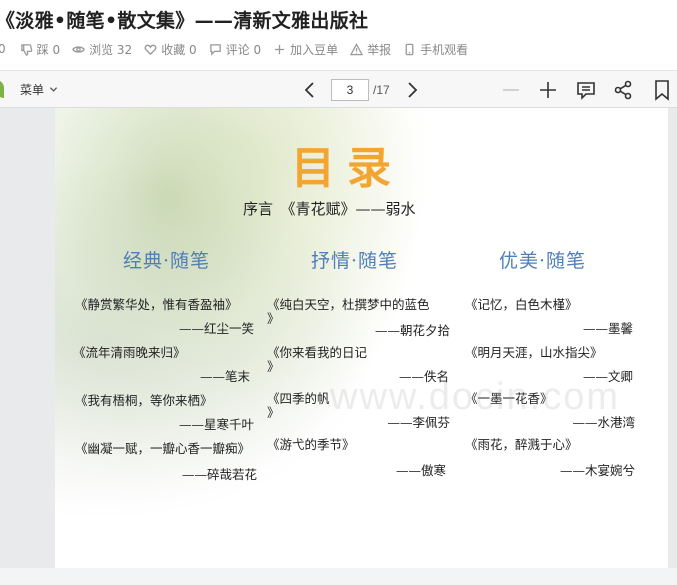  What do you see at coordinates (329, 209) in the screenshot?
I see `preface-line: 序言 《青花赋》——弱水` at bounding box center [329, 209].